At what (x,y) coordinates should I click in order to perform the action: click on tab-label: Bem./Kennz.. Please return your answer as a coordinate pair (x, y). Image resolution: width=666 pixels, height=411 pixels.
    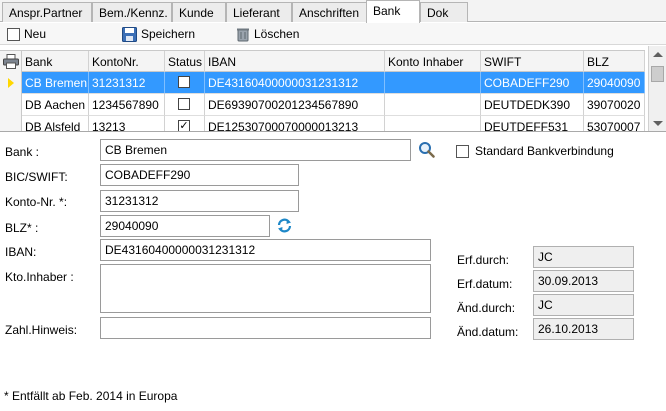
    Looking at the image, I should click on (133, 13).